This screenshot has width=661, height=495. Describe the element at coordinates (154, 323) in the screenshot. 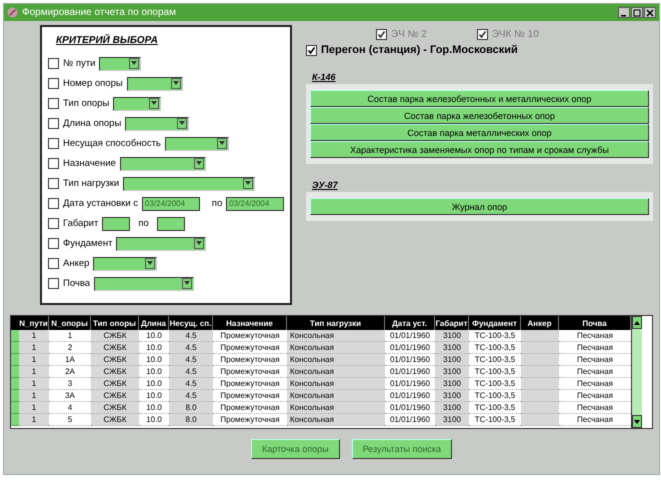

I see `column-header: Длина` at that location.